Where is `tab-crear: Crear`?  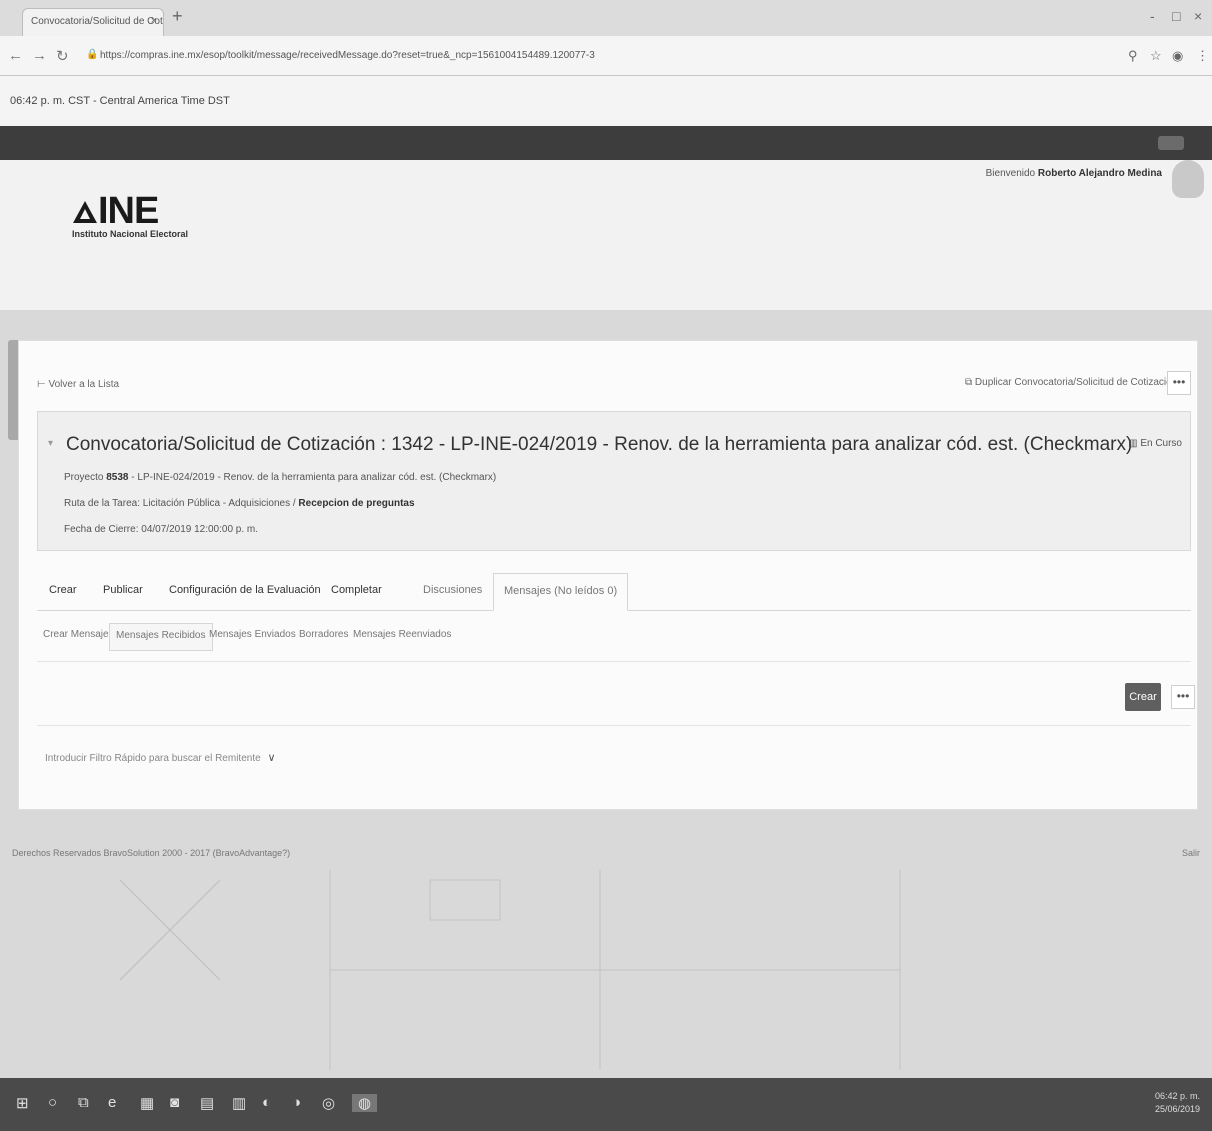
tab-crear: Crear is located at coordinates (63, 590).